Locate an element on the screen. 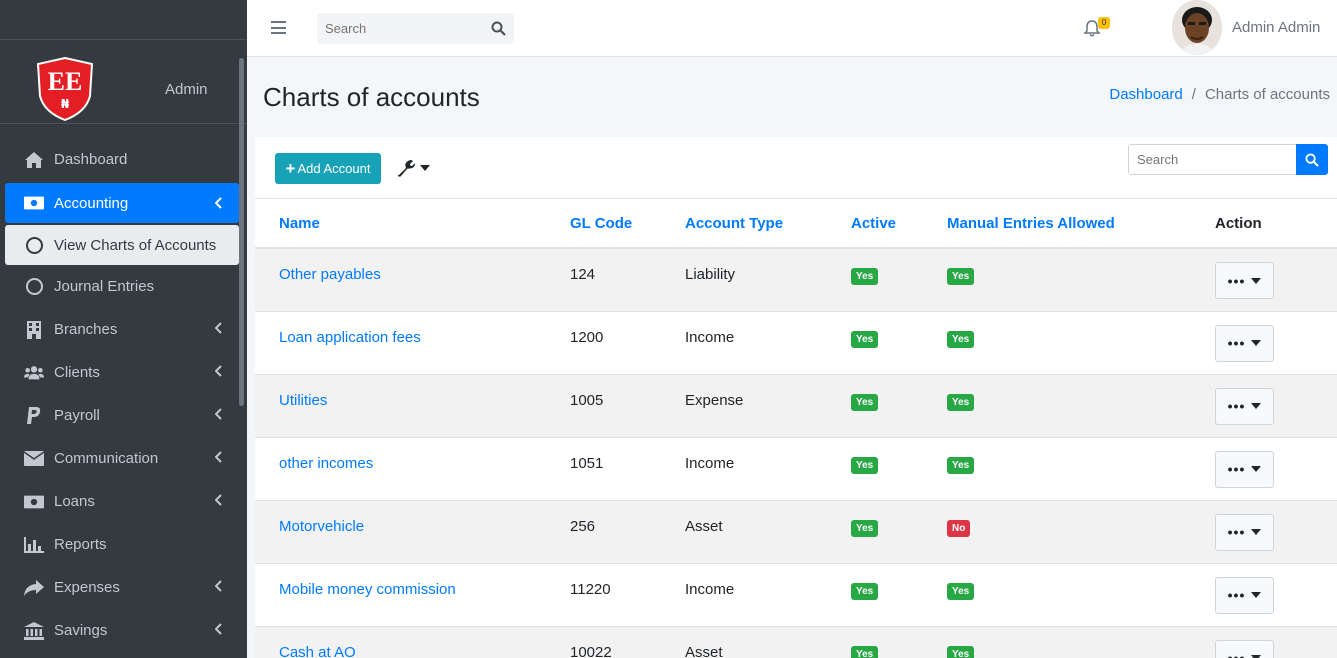 Image resolution: width=1337 pixels, height=658 pixels. sidebar-item-branches: Branches is located at coordinates (123, 329).